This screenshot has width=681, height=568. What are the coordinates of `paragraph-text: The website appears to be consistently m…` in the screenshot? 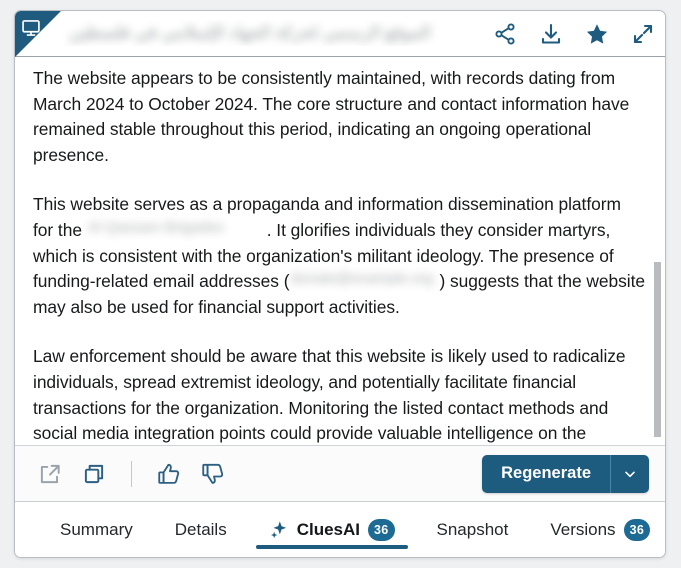 It's located at (331, 116).